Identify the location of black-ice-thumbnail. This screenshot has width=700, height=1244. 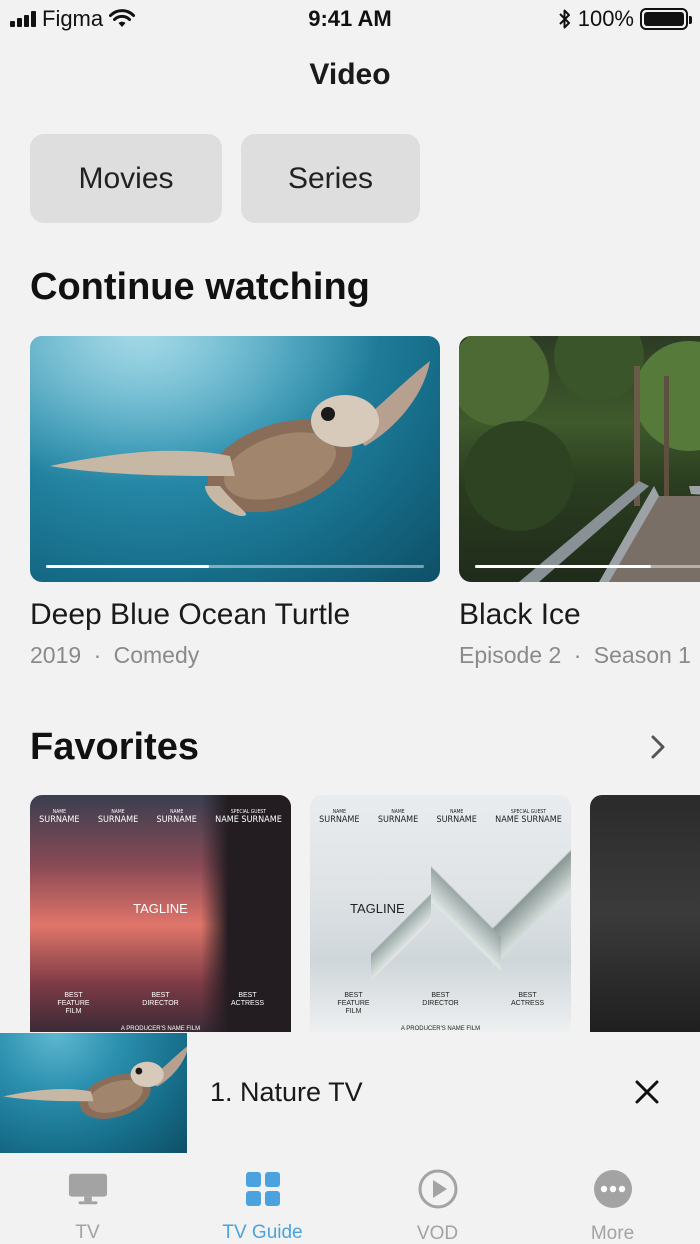
(579, 459).